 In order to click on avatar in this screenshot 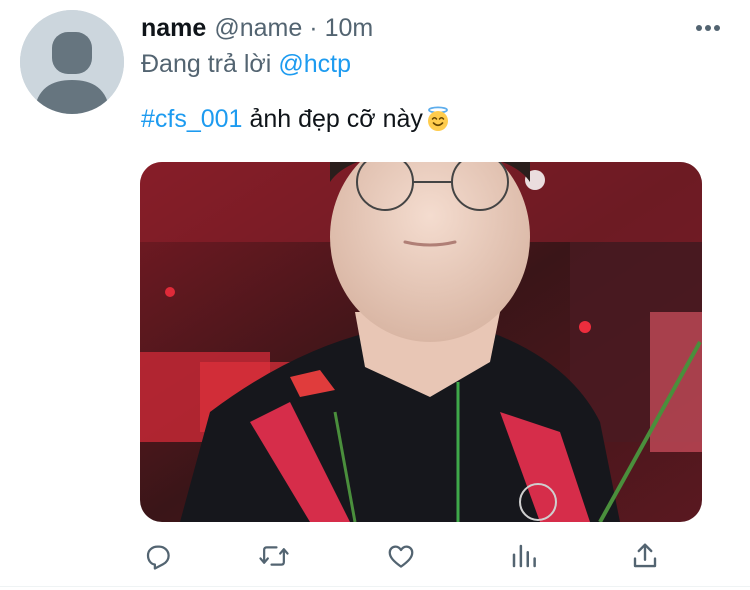, I will do `click(72, 62)`.